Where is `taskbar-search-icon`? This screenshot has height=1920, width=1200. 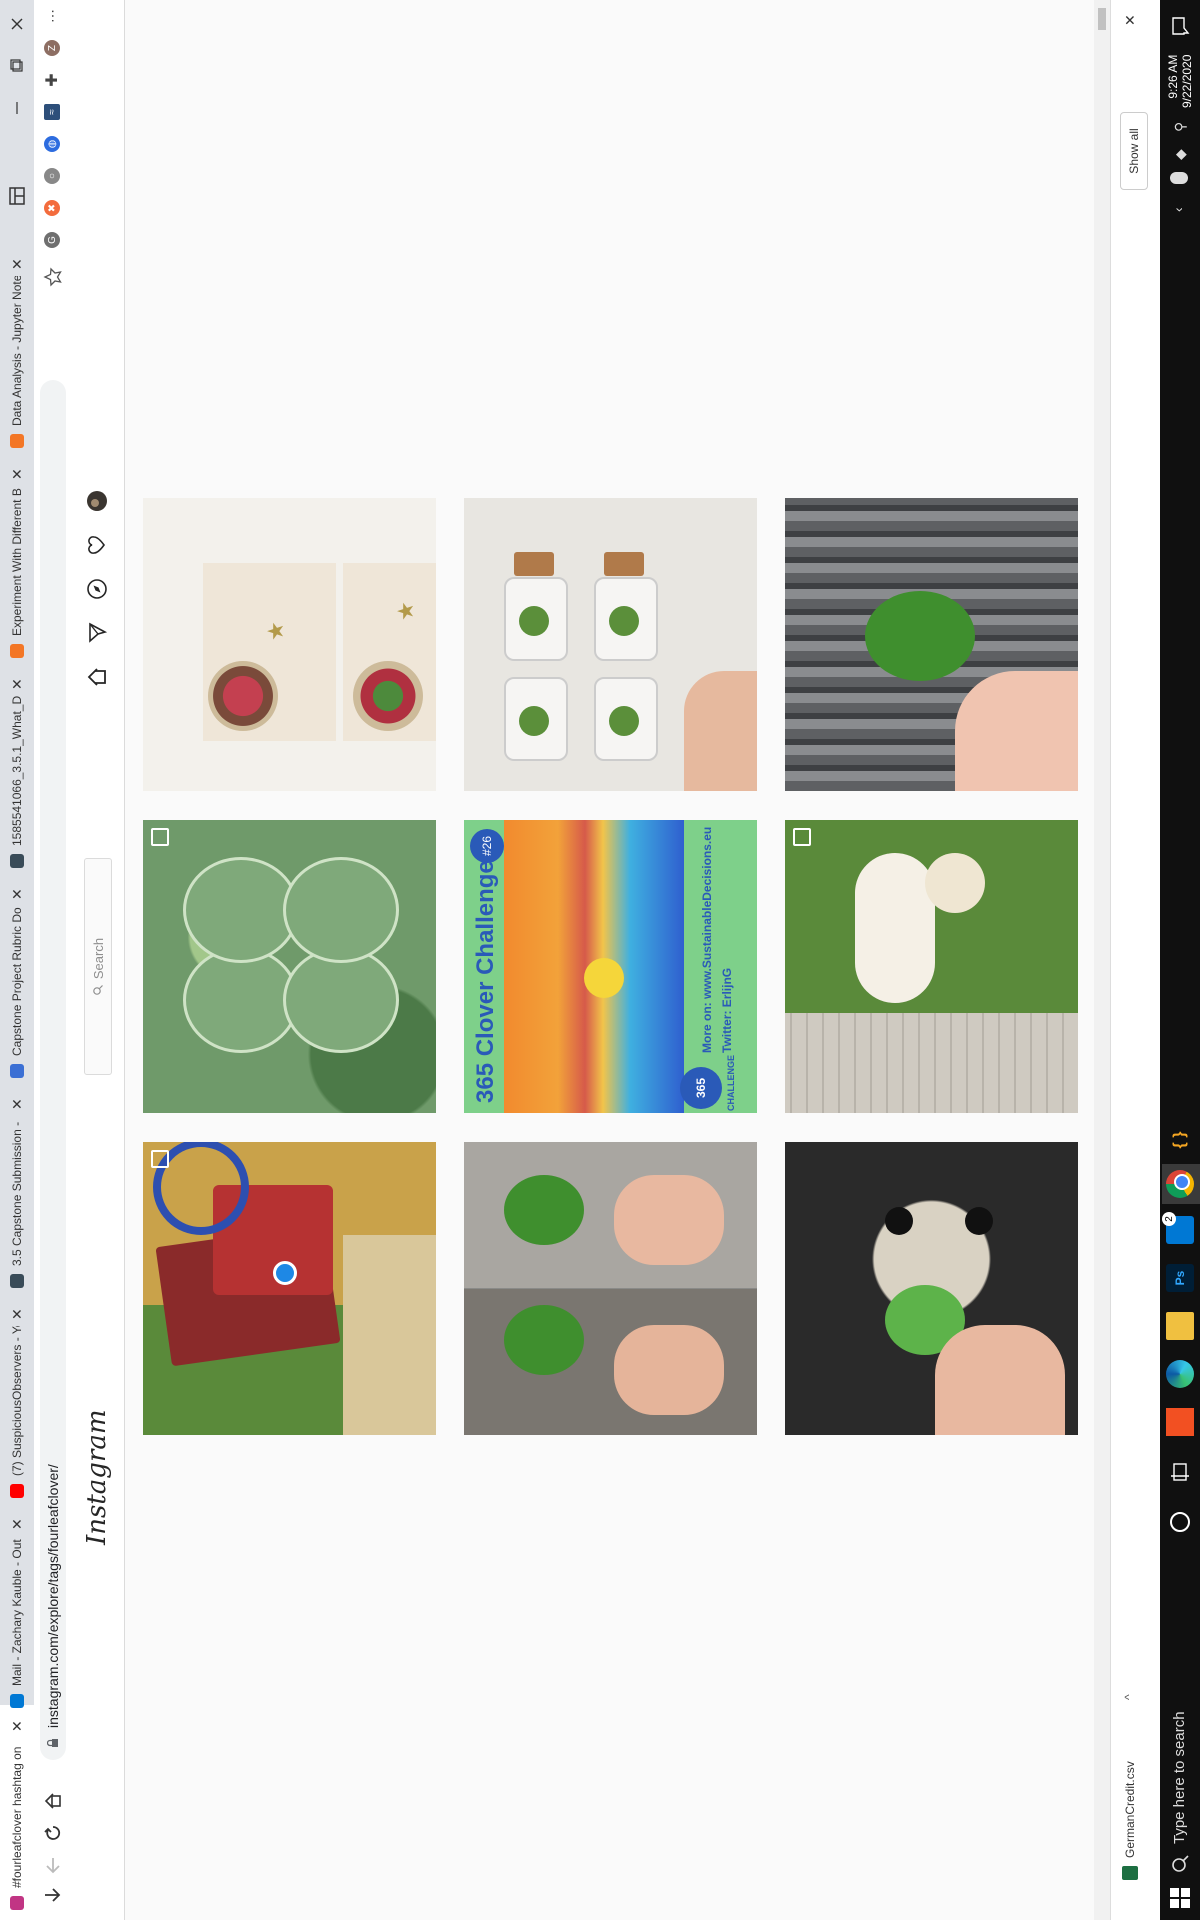
taskbar-search-icon is located at coordinates (1180, 1864).